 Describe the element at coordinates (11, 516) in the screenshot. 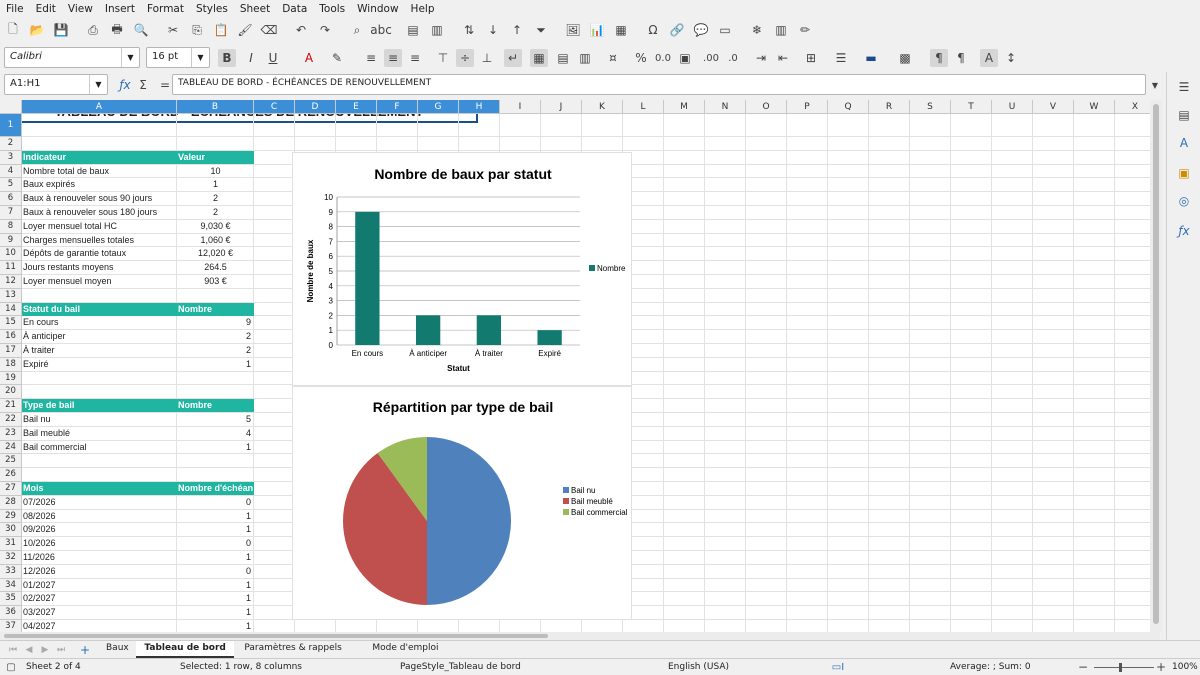

I see `row-header-29: 29` at that location.